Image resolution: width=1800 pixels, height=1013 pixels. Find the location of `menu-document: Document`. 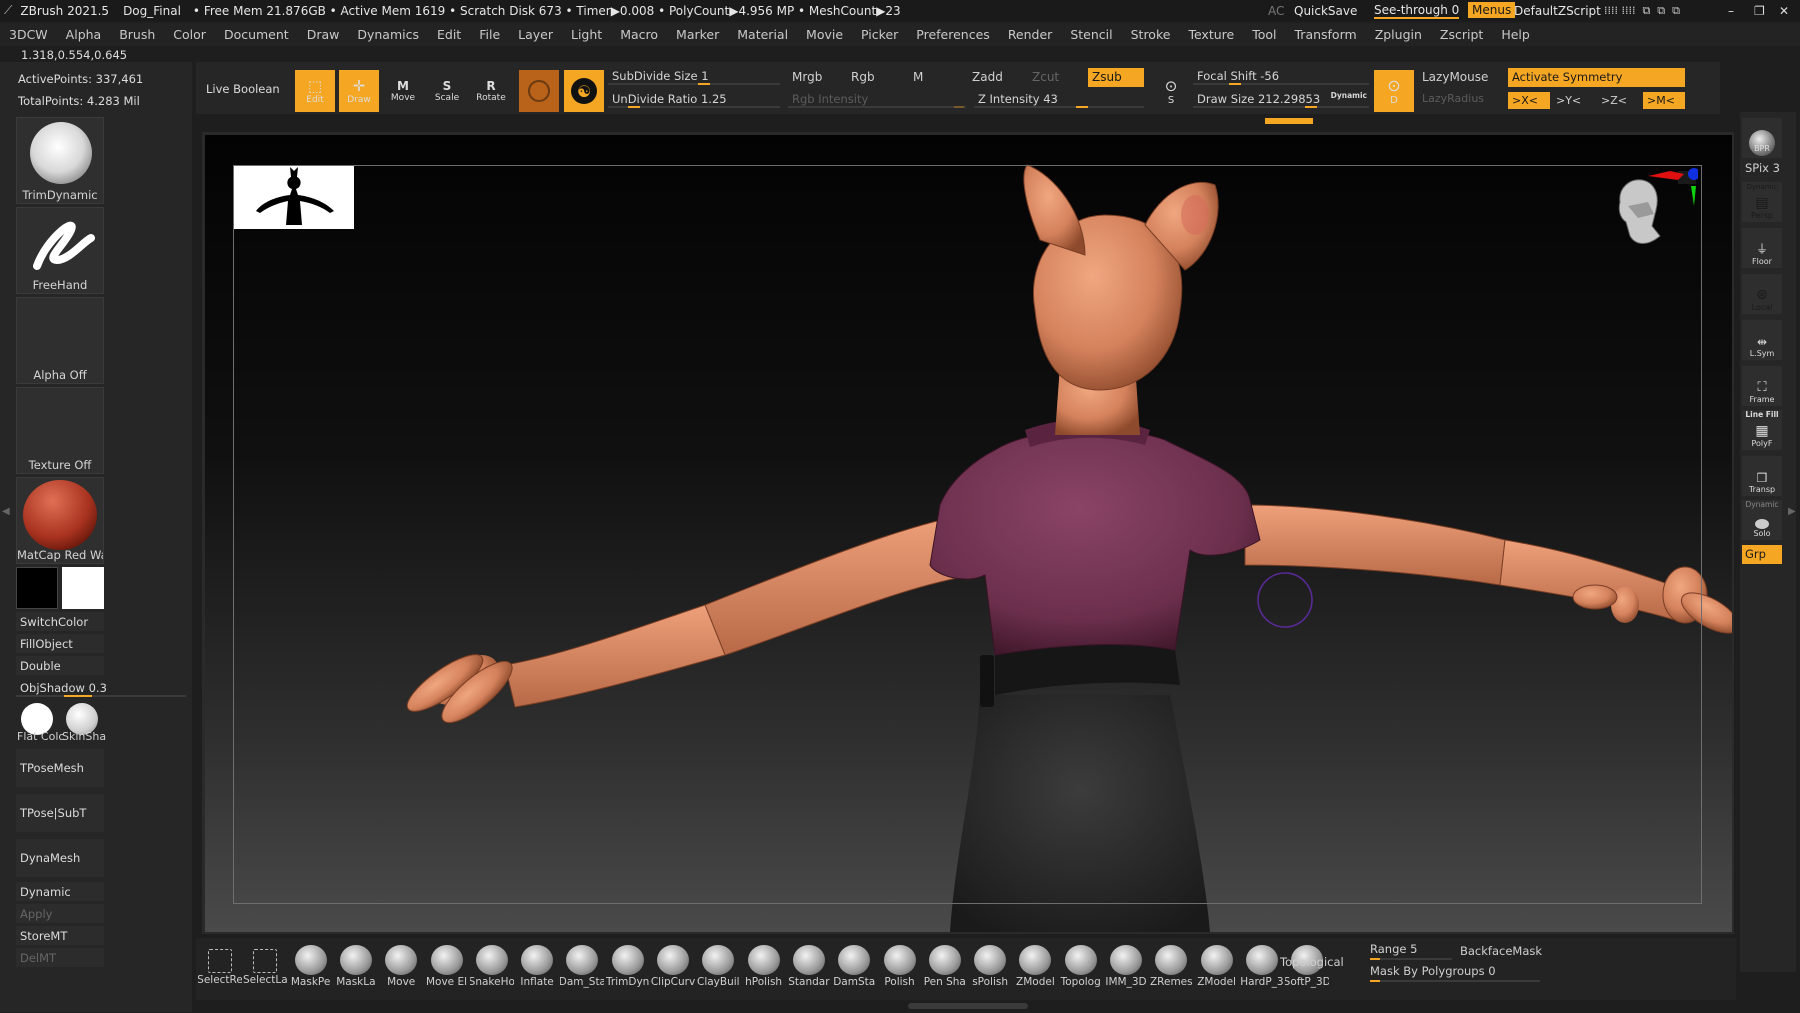

menu-document: Document is located at coordinates (256, 34).